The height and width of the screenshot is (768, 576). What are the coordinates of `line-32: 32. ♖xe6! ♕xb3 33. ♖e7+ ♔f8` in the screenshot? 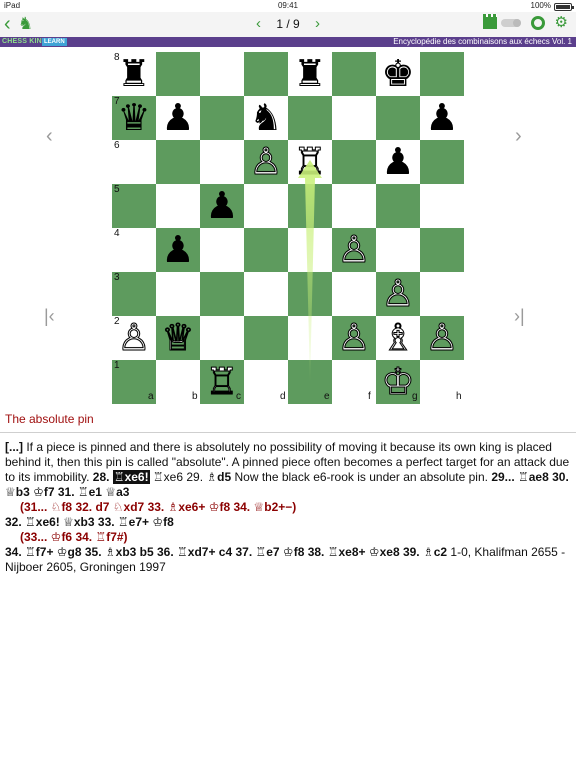 It's located at (288, 522).